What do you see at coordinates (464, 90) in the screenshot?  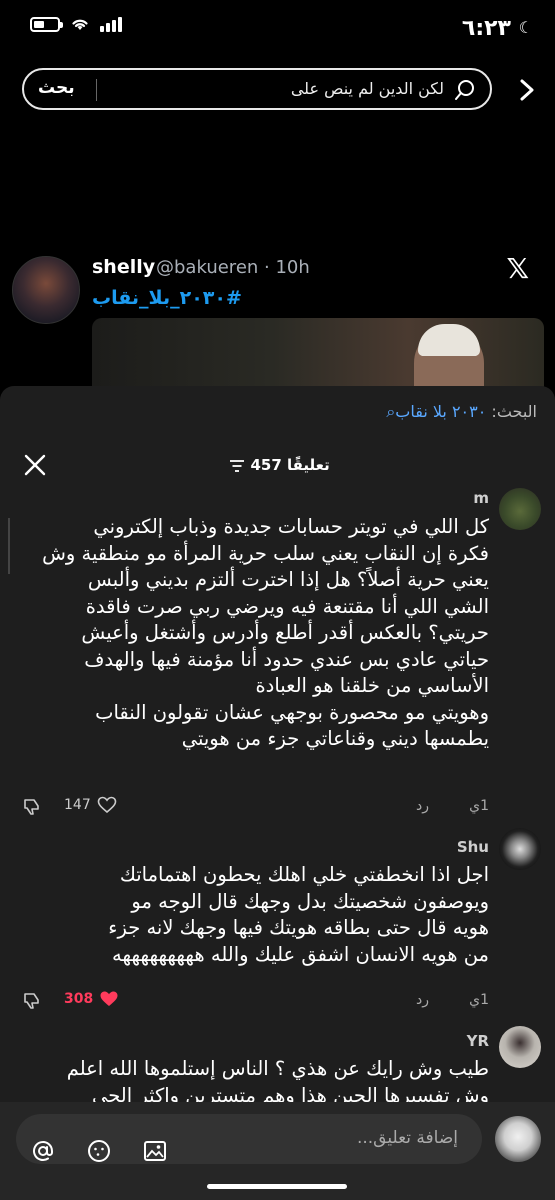 I see `search-icon` at bounding box center [464, 90].